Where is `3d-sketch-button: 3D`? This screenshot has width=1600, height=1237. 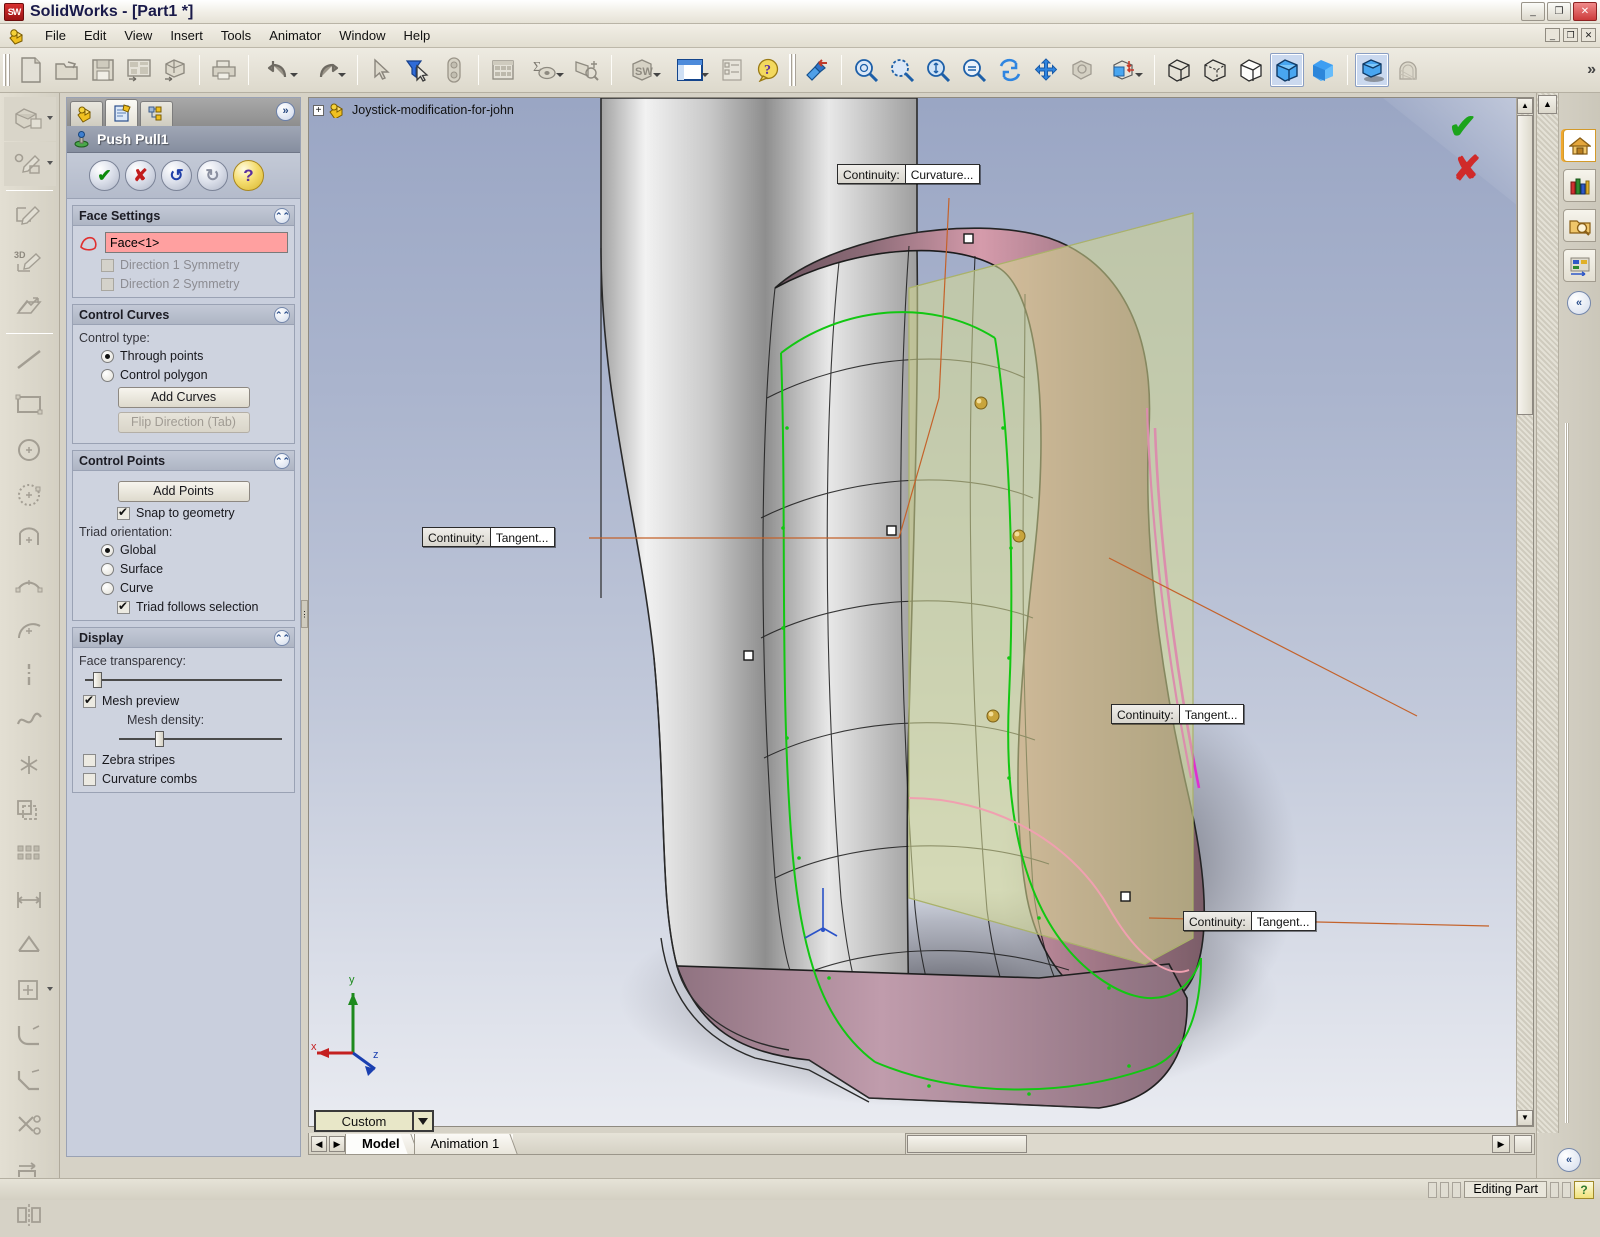 3d-sketch-button: 3D is located at coordinates (30, 262).